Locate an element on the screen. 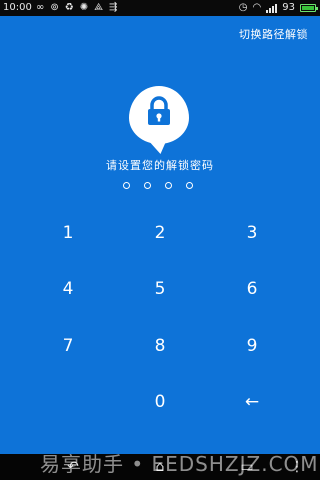  key-5: 5 is located at coordinates (160, 289).